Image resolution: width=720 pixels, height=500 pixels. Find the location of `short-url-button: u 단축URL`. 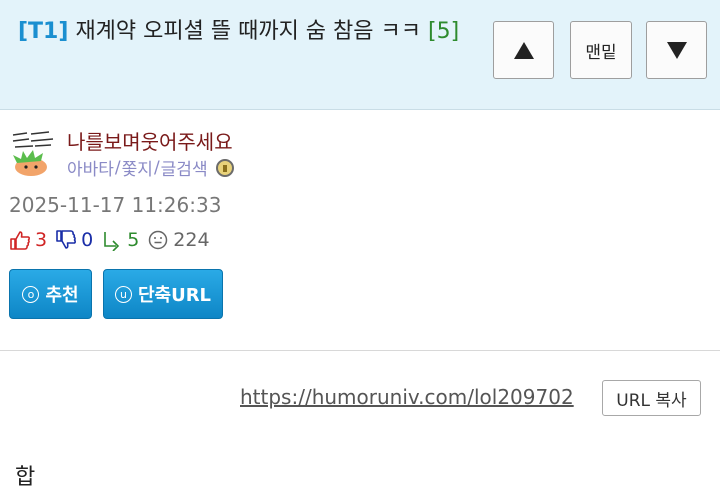

short-url-button: u 단축URL is located at coordinates (163, 294).